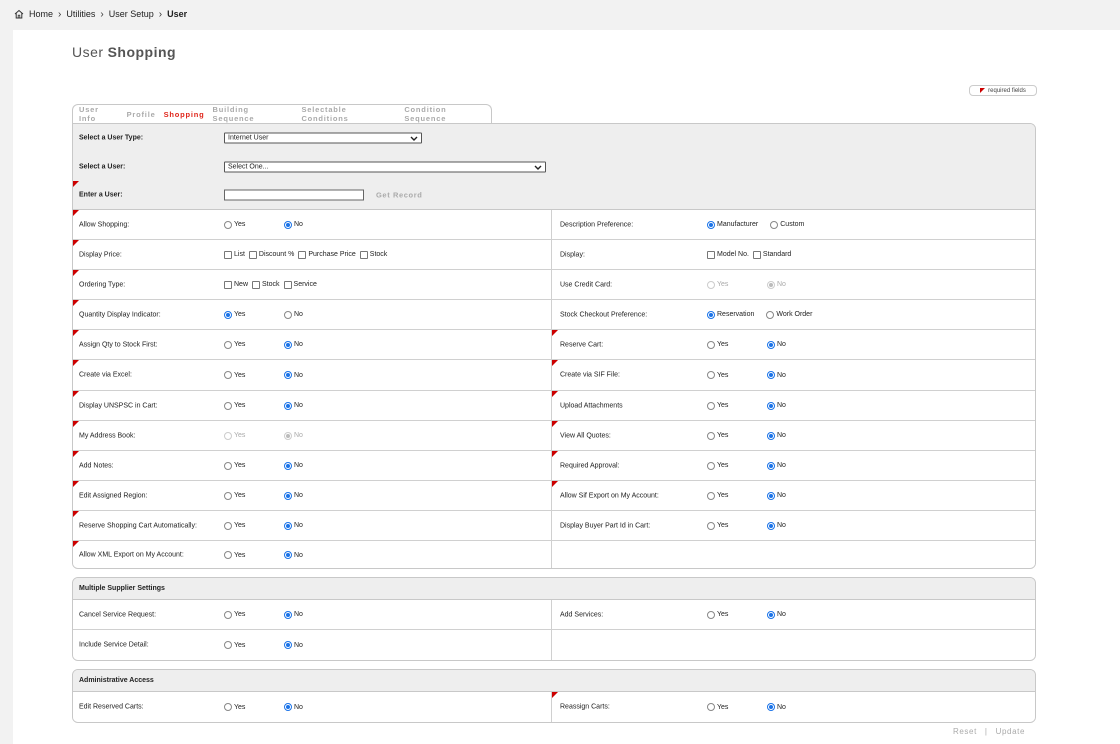 This screenshot has height=744, width=1120. Describe the element at coordinates (737, 465) in the screenshot. I see `required-approval-option-yes: Yes` at that location.